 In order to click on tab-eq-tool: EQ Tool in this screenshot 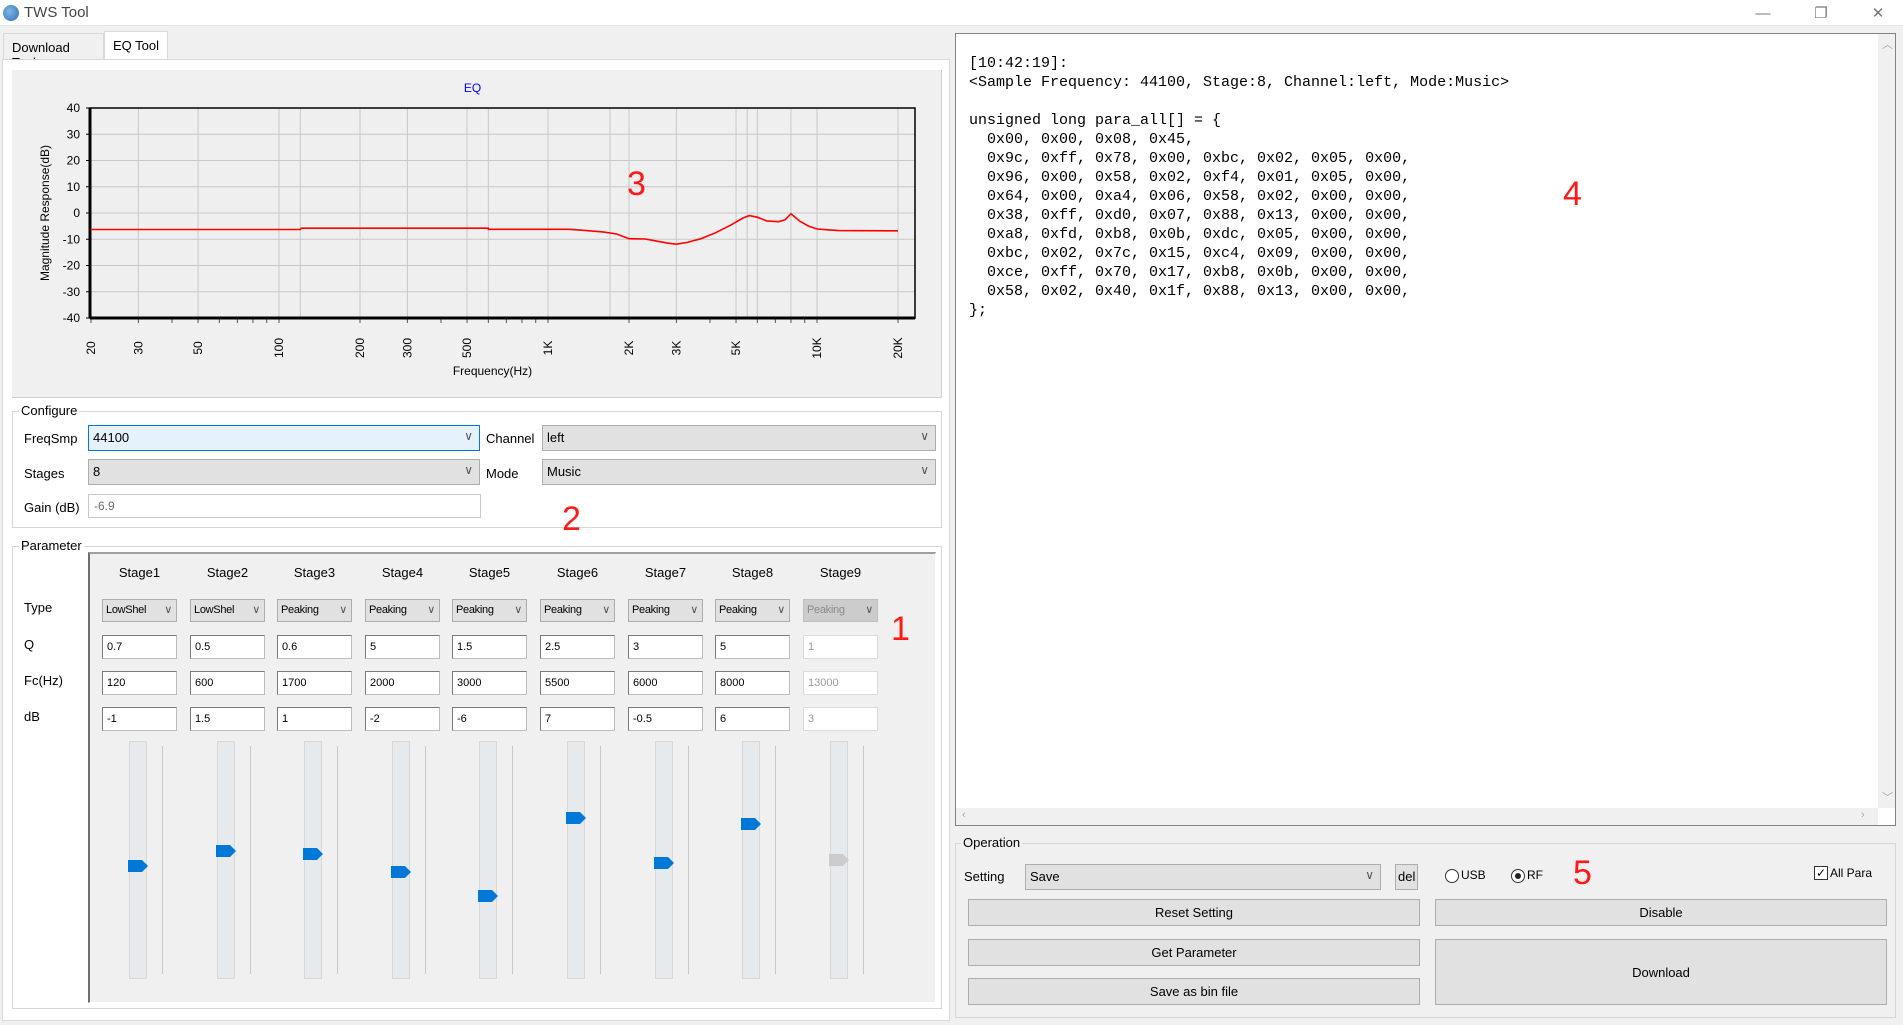, I will do `click(136, 45)`.